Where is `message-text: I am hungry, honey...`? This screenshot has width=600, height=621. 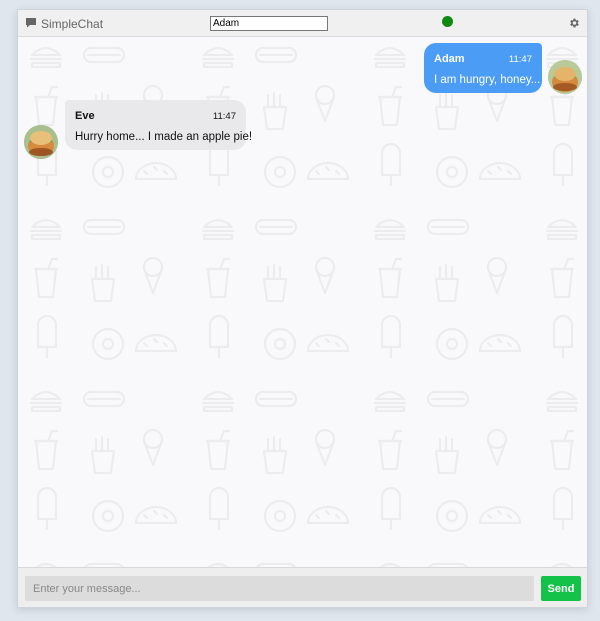
message-text: I am hungry, honey... is located at coordinates (487, 80).